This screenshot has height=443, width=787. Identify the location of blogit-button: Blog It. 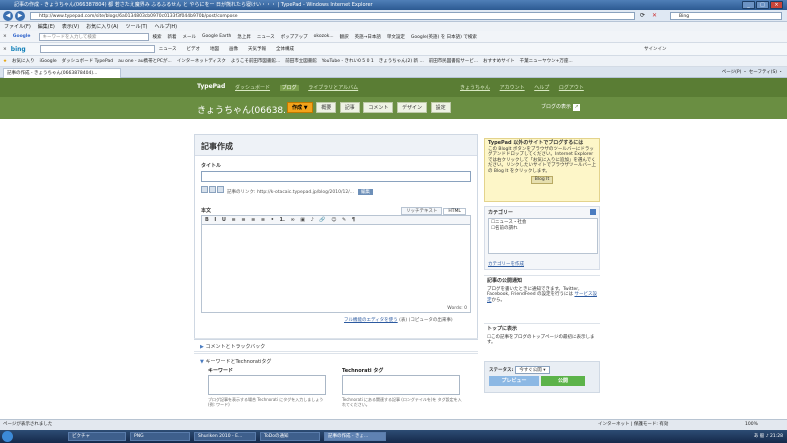
(542, 180).